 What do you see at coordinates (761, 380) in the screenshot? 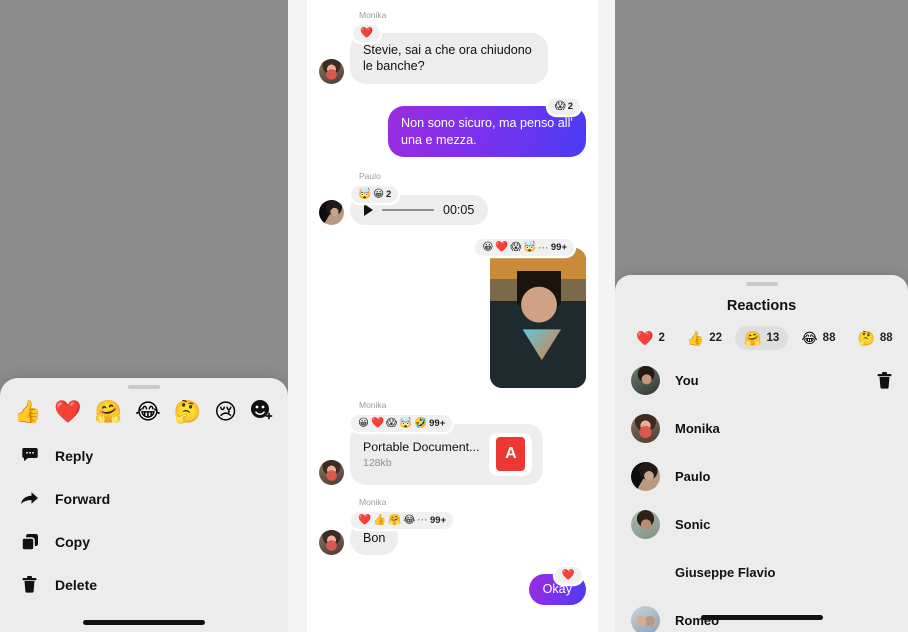
I see `list-item: You` at bounding box center [761, 380].